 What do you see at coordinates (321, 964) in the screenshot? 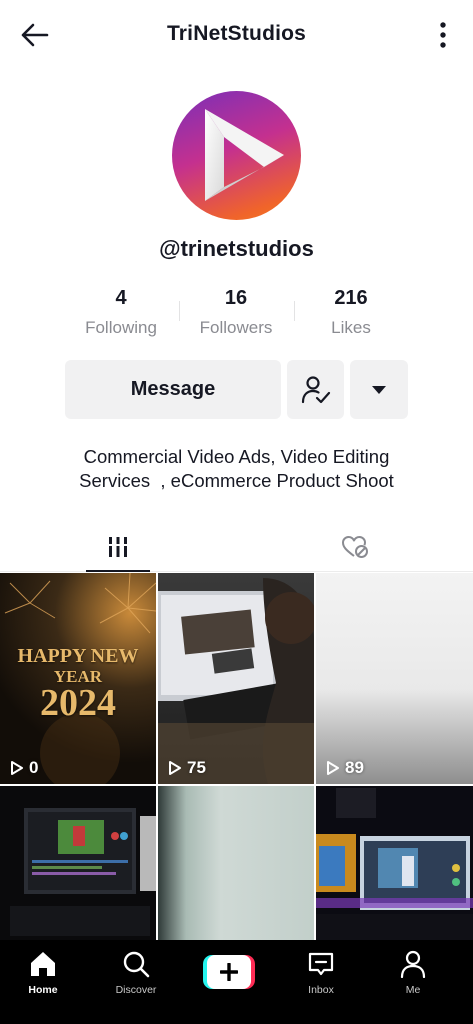
I see `inbox-icon` at bounding box center [321, 964].